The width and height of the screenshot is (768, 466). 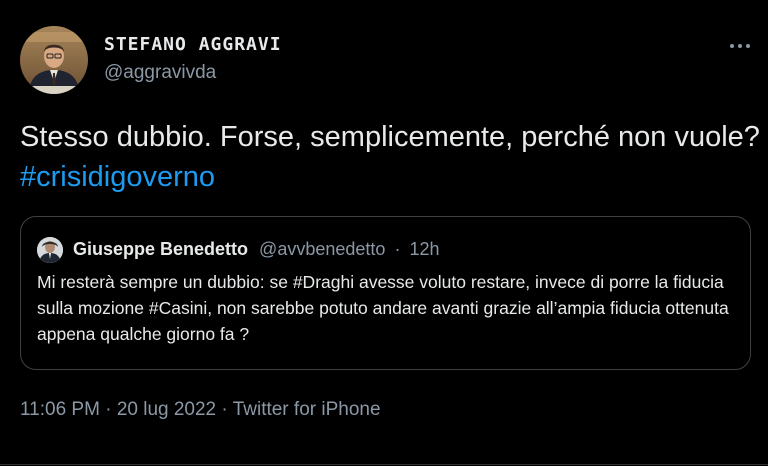 I want to click on quoted-author-avatar-image, so click(x=50, y=250).